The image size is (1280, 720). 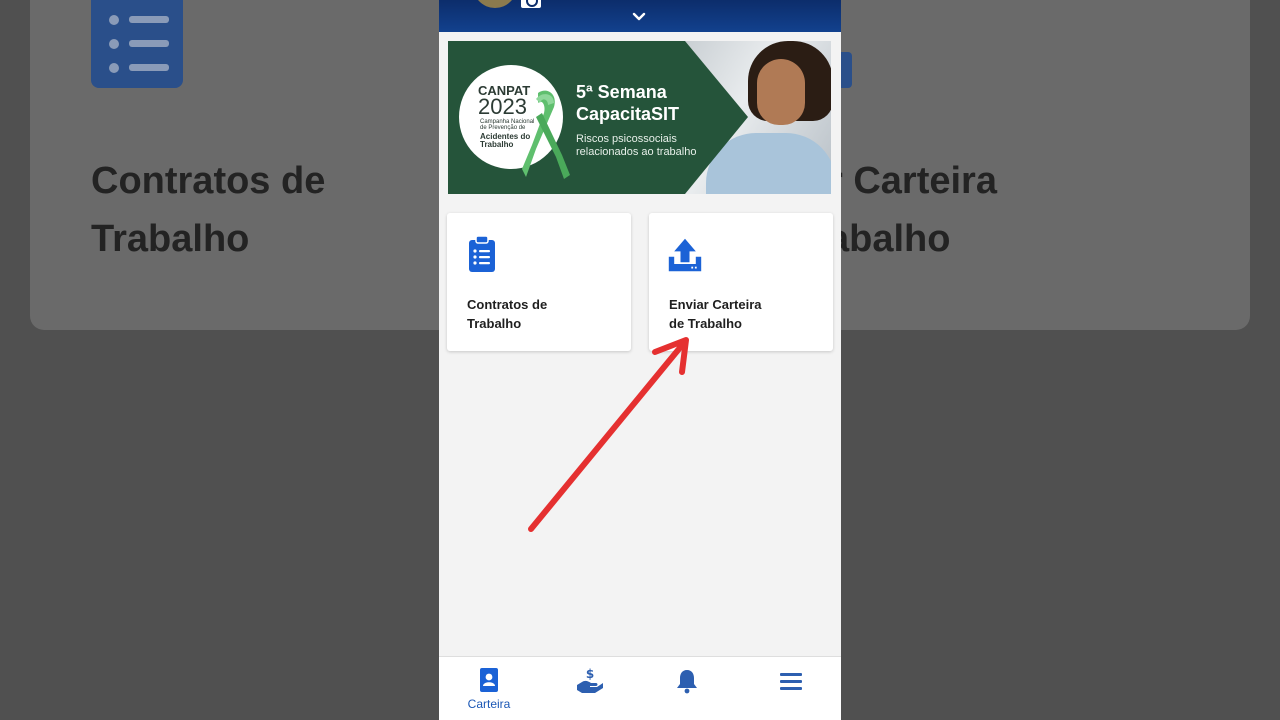 What do you see at coordinates (531, 4) in the screenshot?
I see `camera-badge-icon` at bounding box center [531, 4].